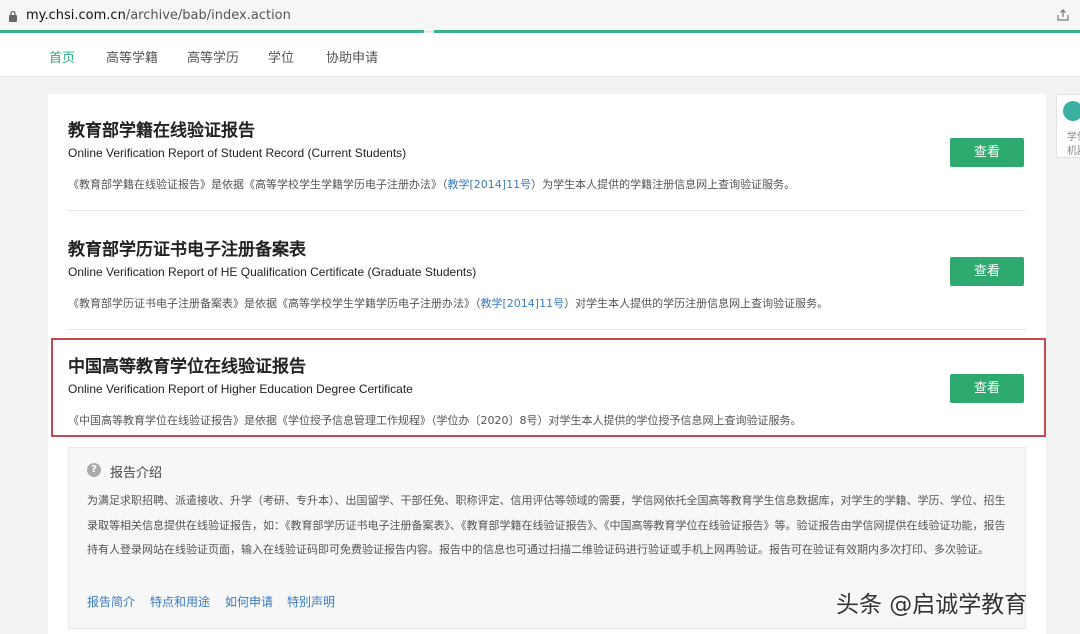  What do you see at coordinates (540, 55) in the screenshot?
I see `main-nav: 首页 高等学籍 高等学历 学位 协助申请` at bounding box center [540, 55].